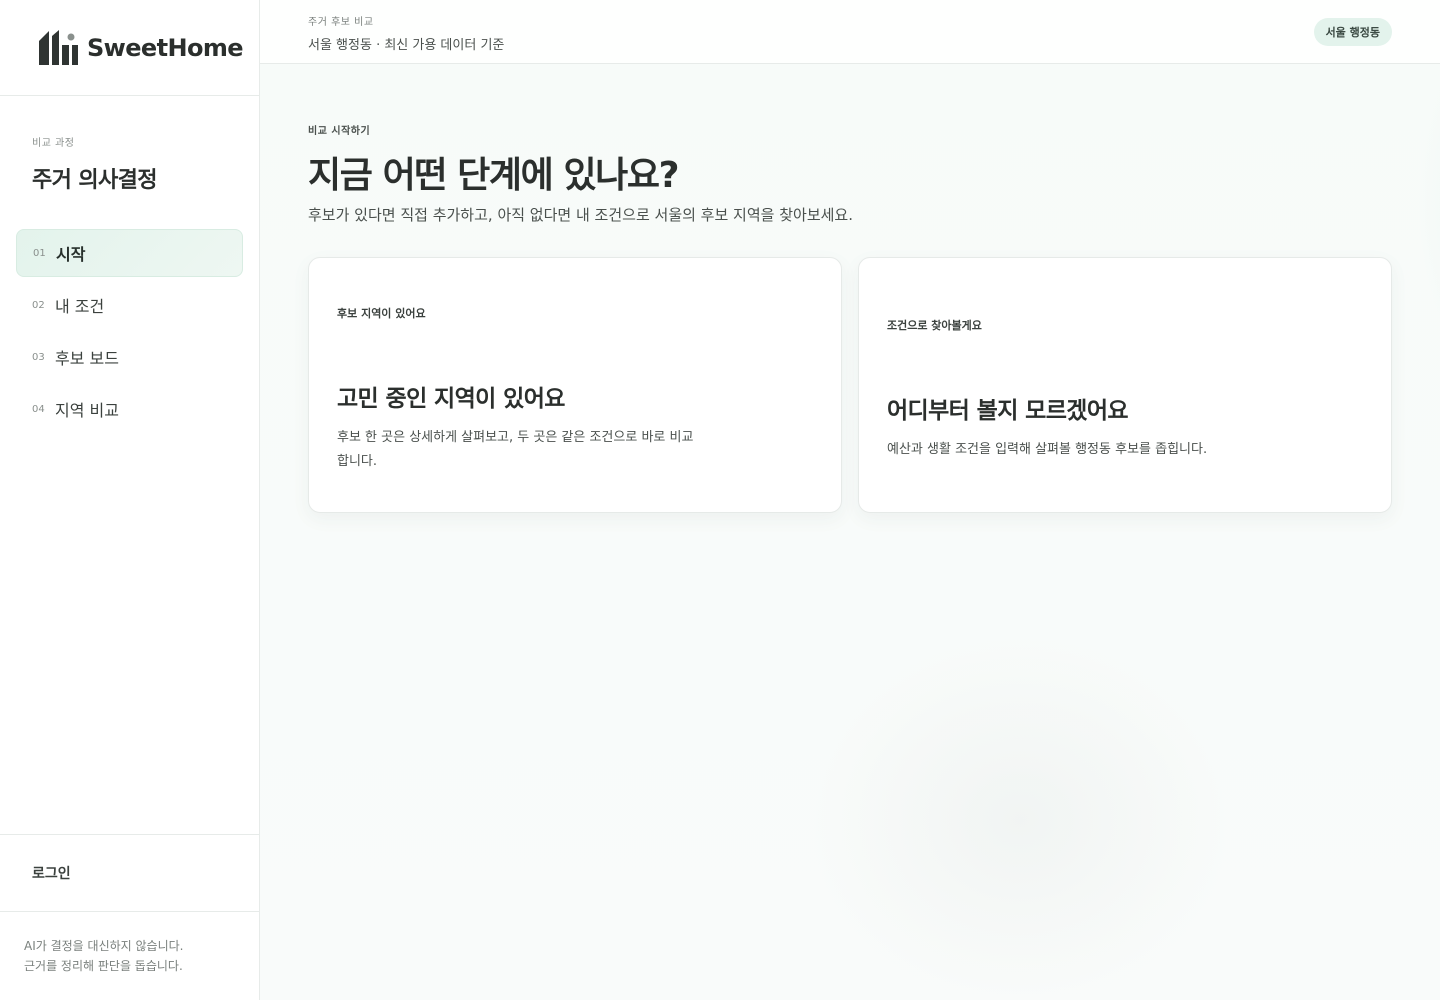  I want to click on nav-item-region-compare: 04 지역 비교, so click(129, 409).